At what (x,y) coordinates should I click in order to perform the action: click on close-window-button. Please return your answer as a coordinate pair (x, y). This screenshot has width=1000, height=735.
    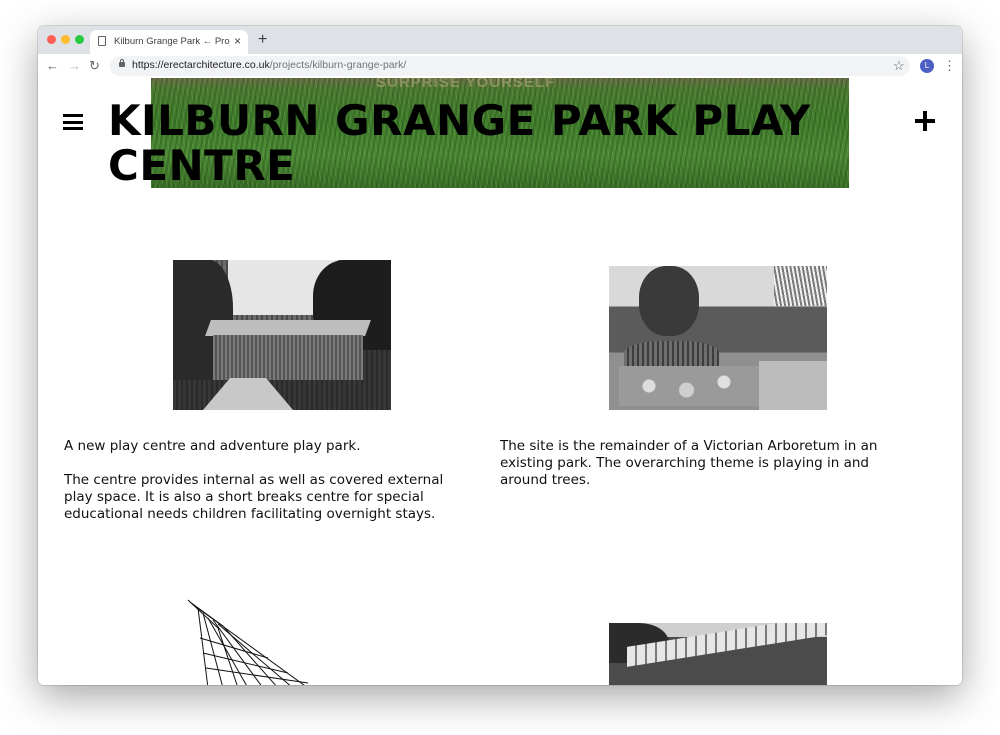
    Looking at the image, I should click on (51, 39).